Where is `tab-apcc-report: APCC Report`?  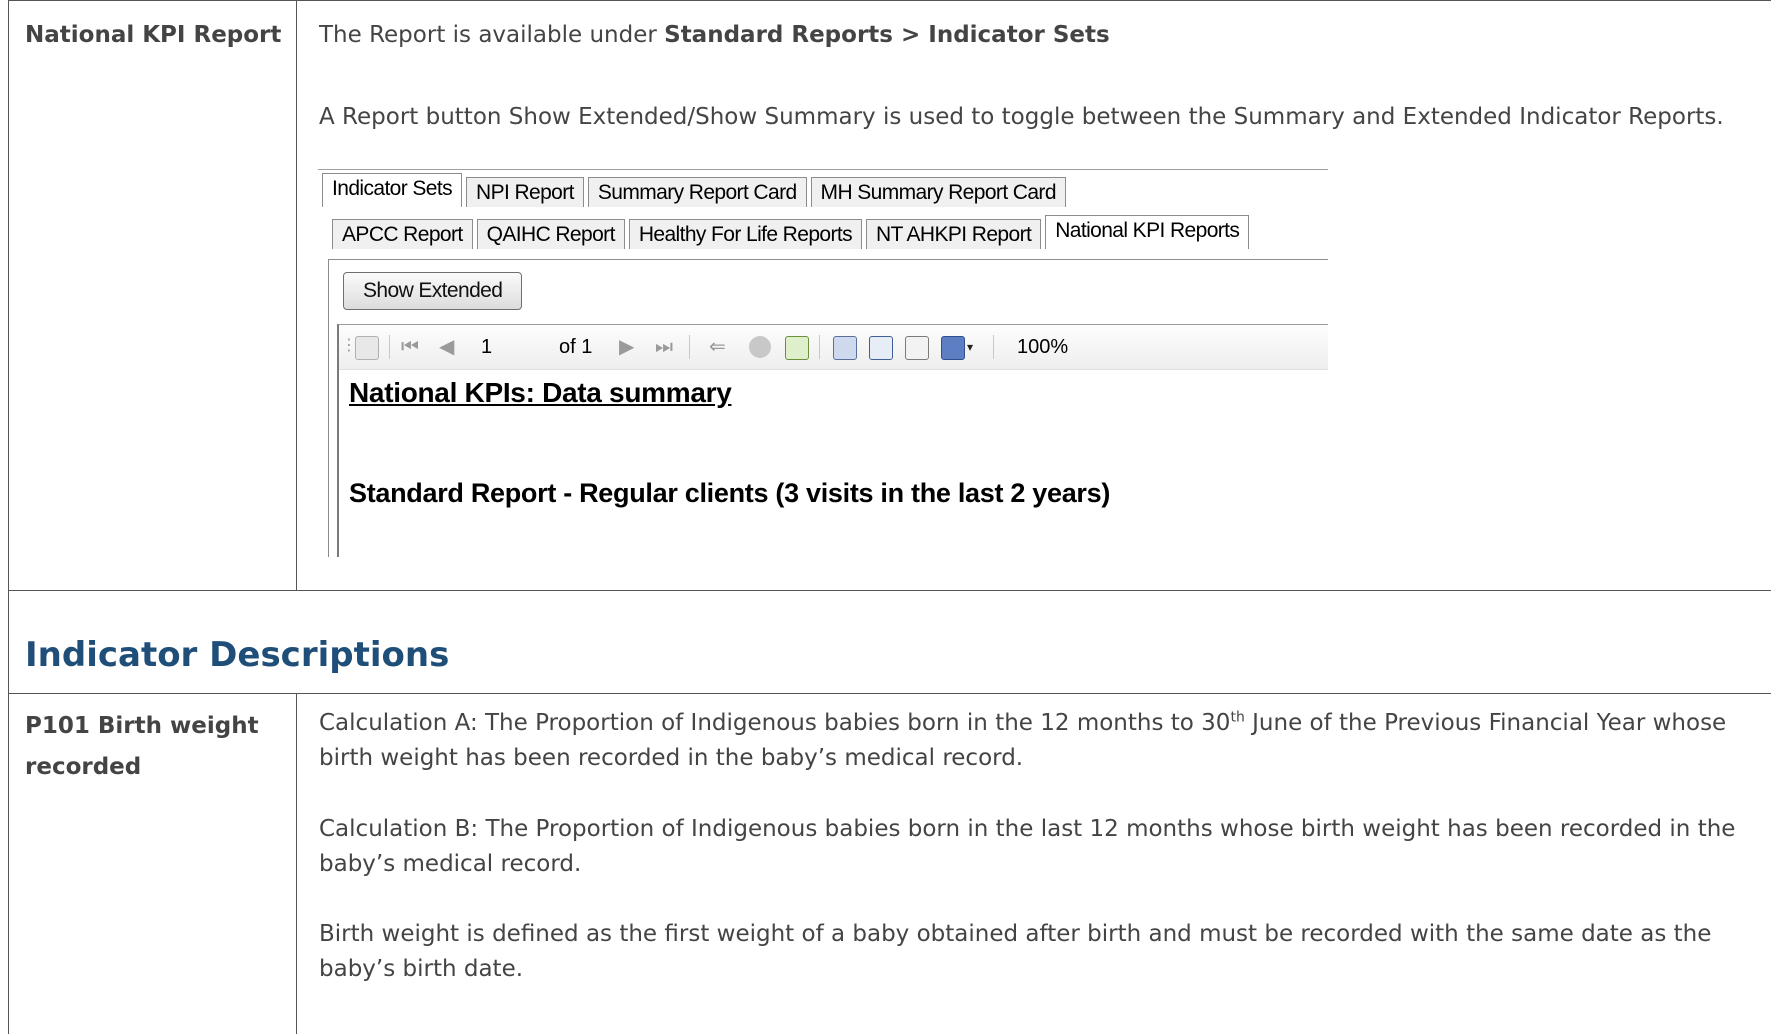 tab-apcc-report: APCC Report is located at coordinates (402, 234).